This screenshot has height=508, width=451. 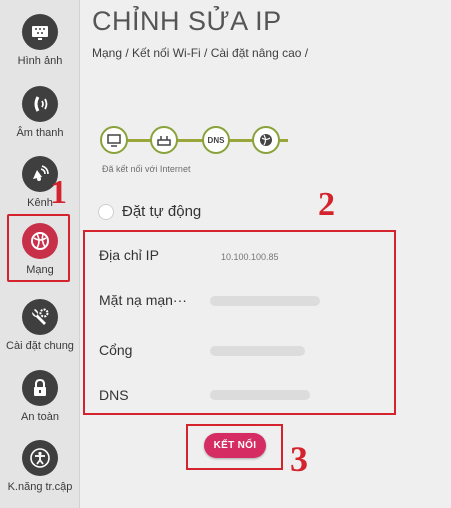 I want to click on dns-field: DNS, so click(x=114, y=395).